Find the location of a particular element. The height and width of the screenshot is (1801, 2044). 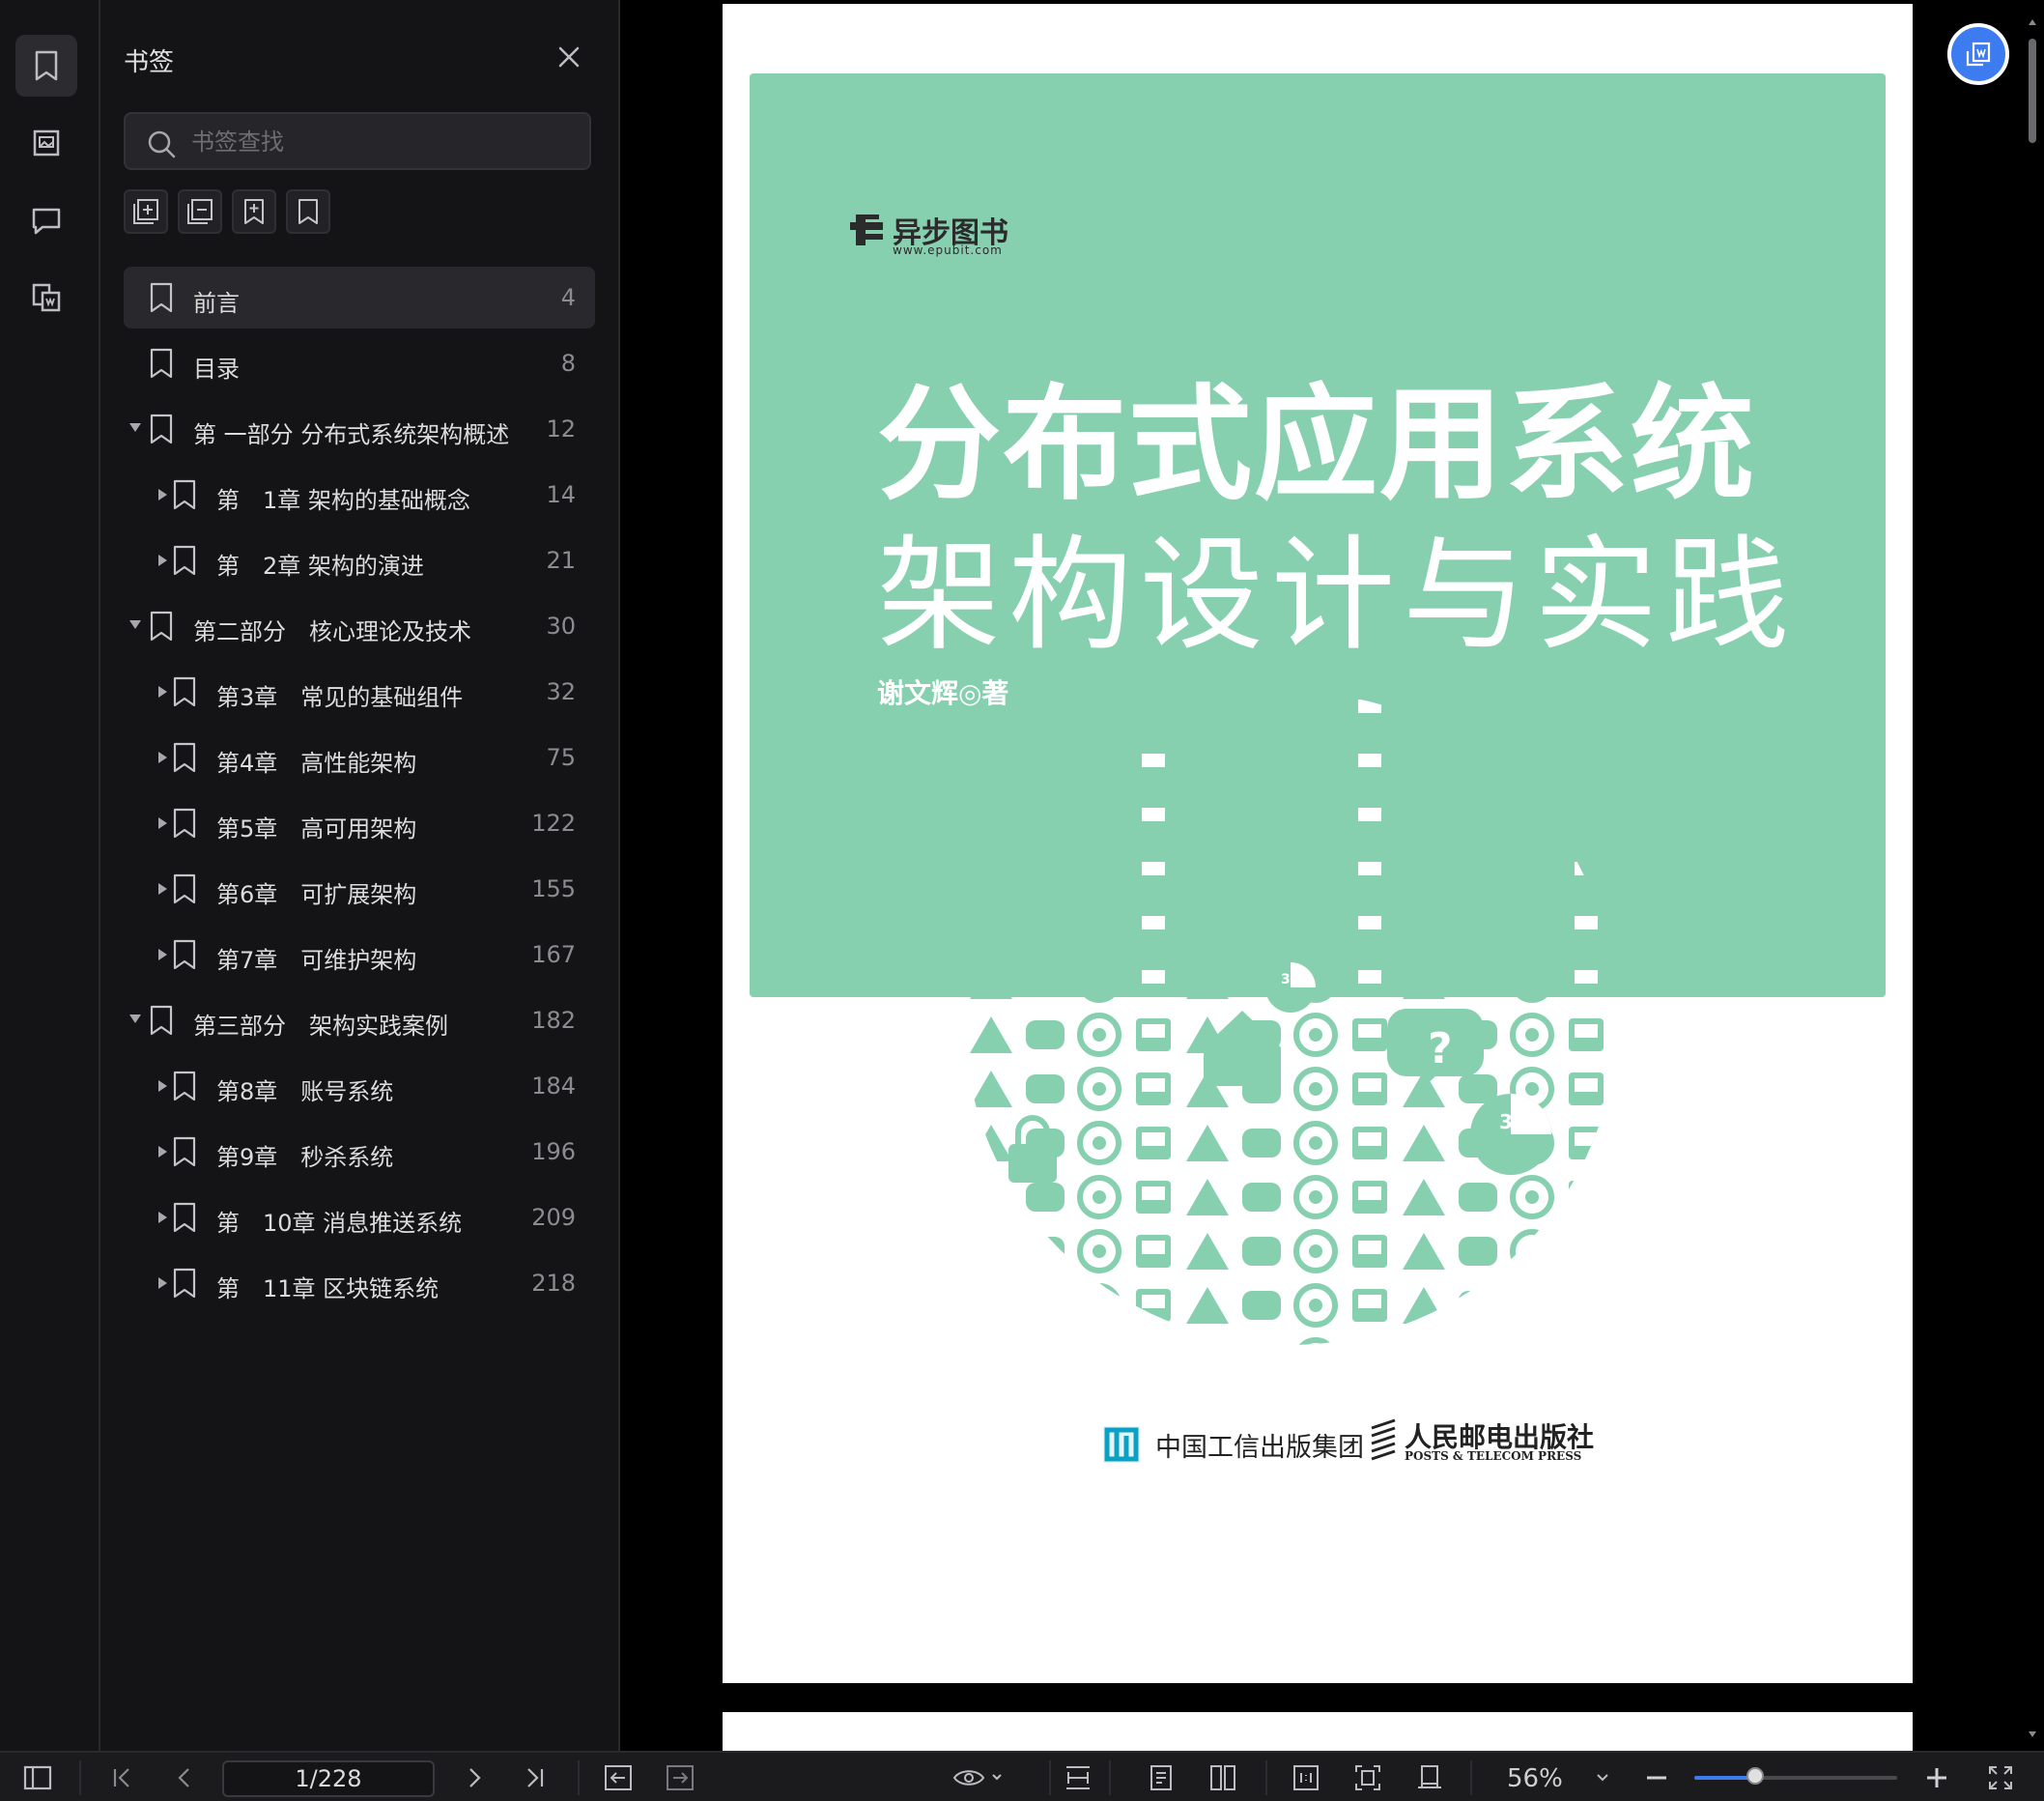

two-page-icon is located at coordinates (1223, 1777).